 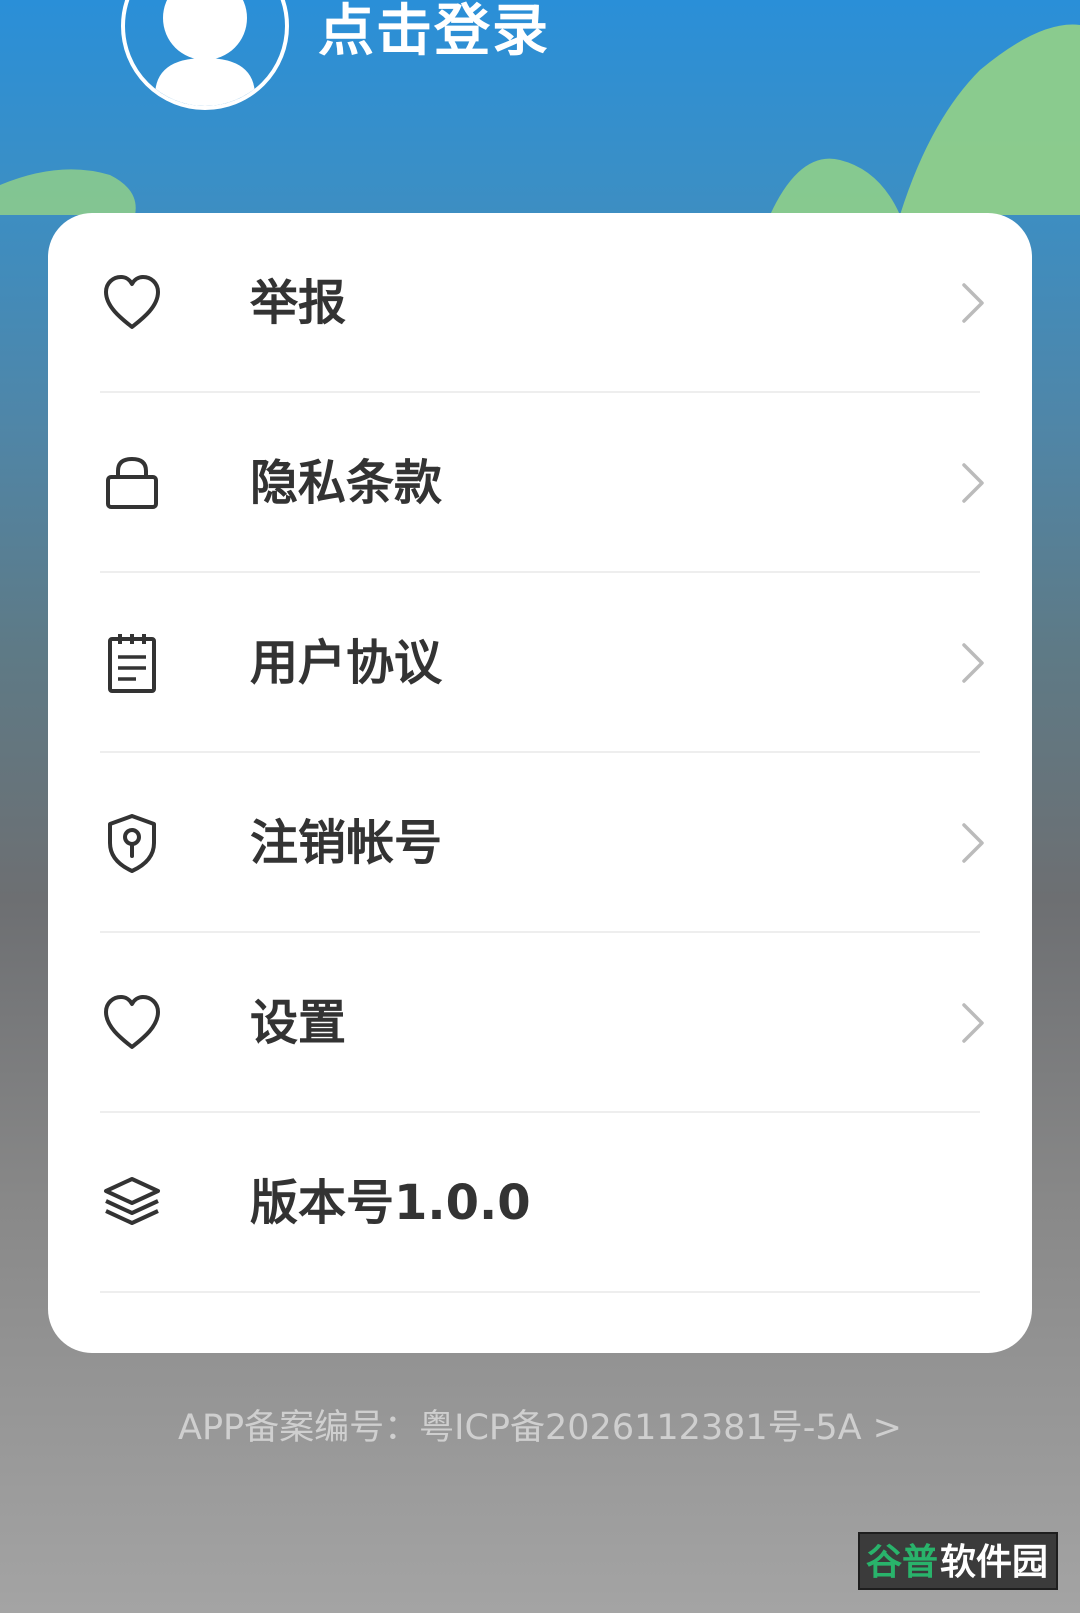 I want to click on menu-item-settings: 设置, so click(x=542, y=1023).